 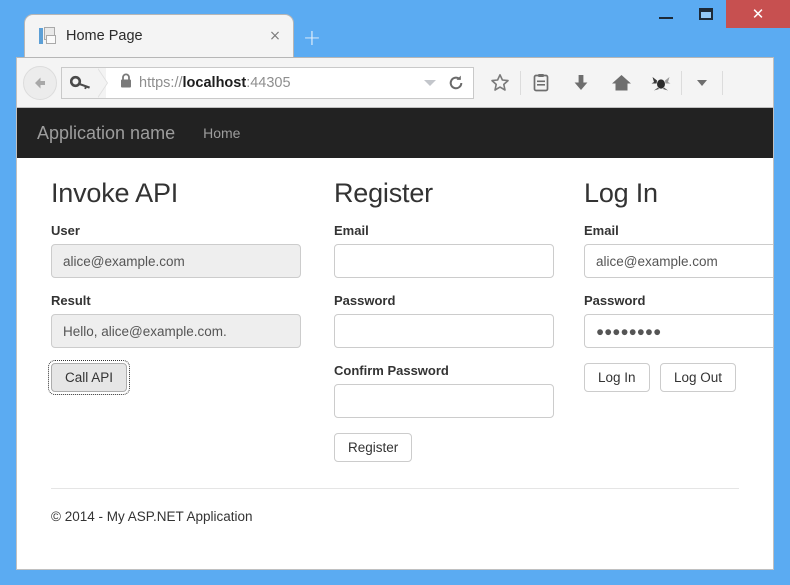 I want to click on register-password-input, so click(x=444, y=331).